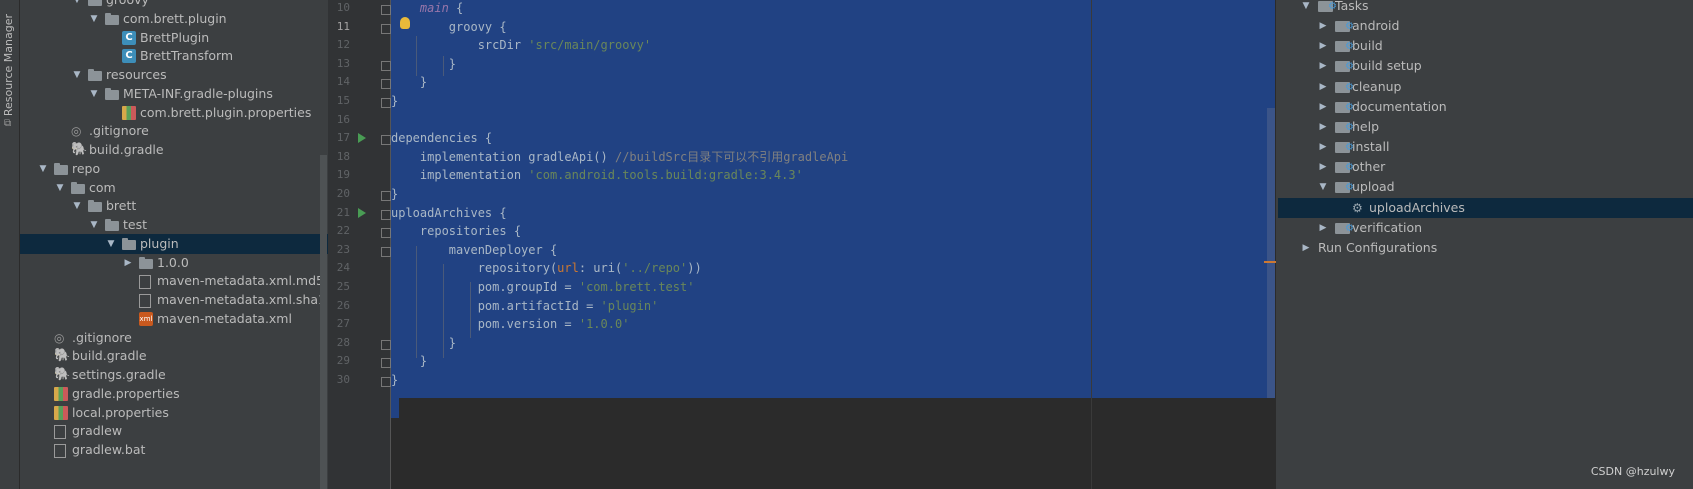 The image size is (1693, 489). I want to click on tree-row: ▼ com, so click(174, 188).